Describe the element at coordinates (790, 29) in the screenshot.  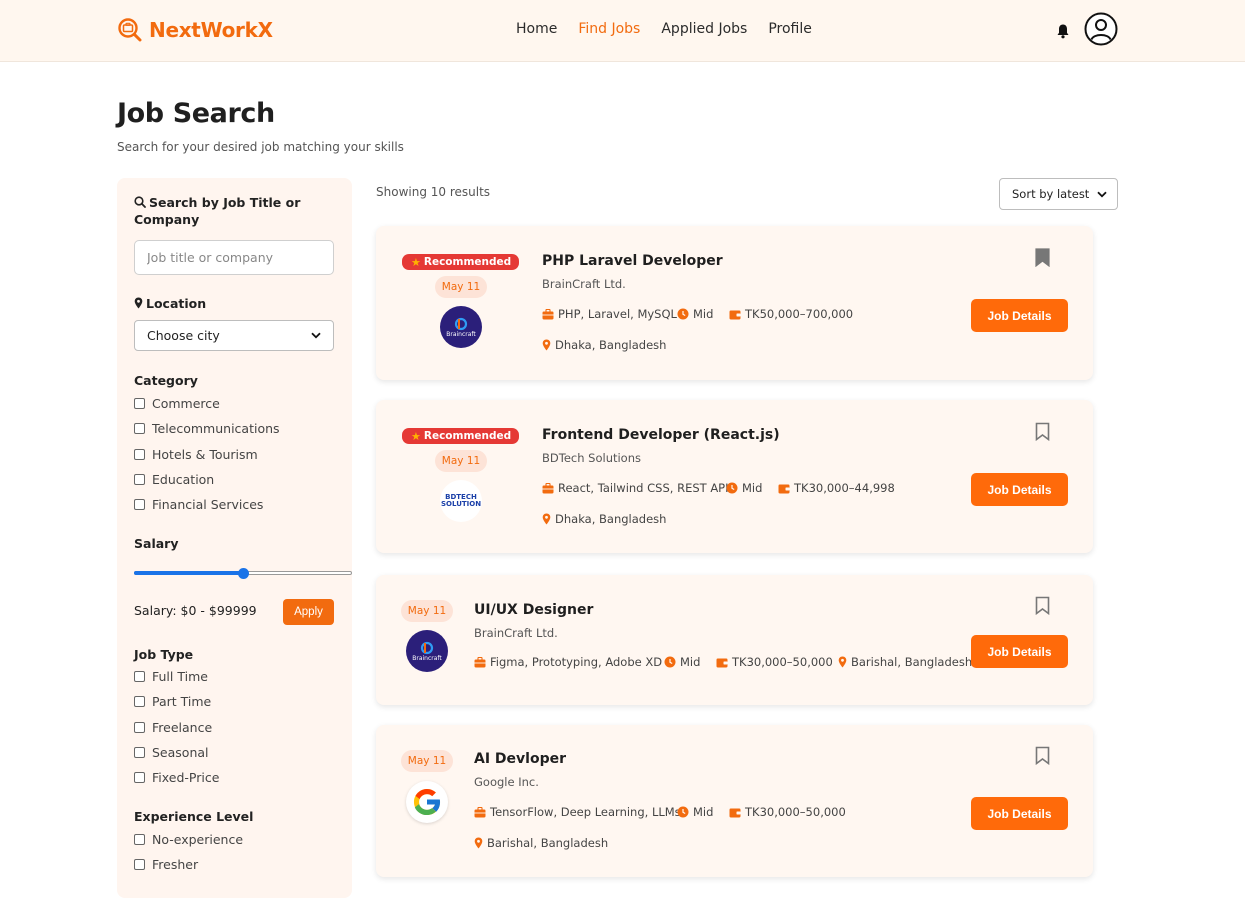
I see `nav-profile: Profile` at that location.